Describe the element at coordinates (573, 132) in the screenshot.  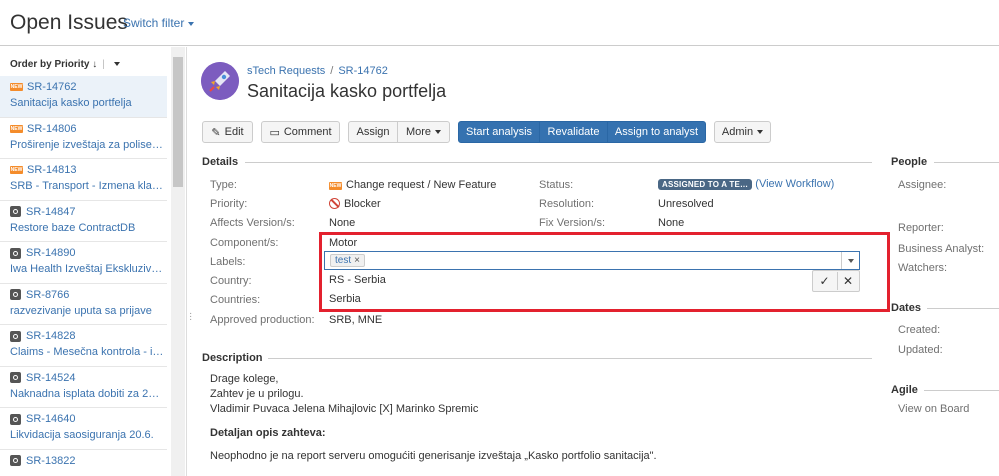
I see `revalidate-button: Revalidate` at that location.